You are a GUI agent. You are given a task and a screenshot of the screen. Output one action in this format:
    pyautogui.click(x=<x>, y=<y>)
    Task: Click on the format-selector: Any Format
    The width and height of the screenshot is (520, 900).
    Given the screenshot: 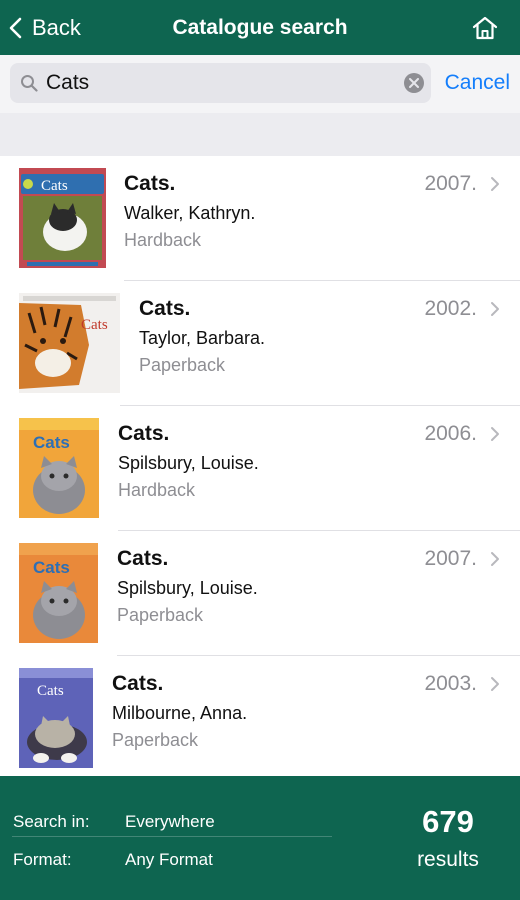 What is the action you would take?
    pyautogui.click(x=169, y=860)
    